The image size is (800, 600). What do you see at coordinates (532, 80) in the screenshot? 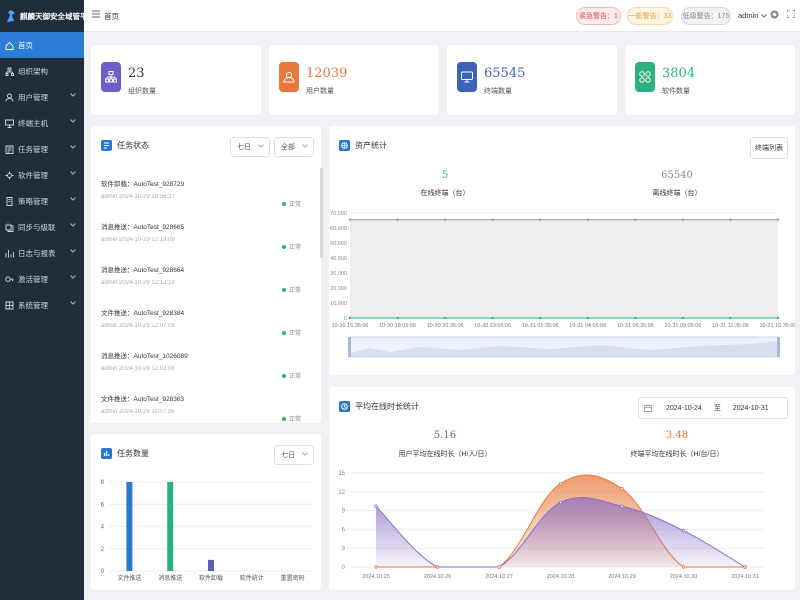
I see `stat-card-terminal: 65545 终端数量` at bounding box center [532, 80].